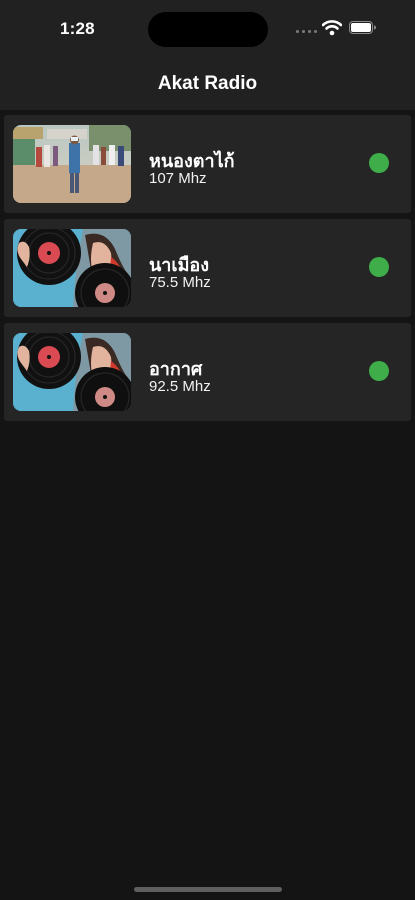 The width and height of the screenshot is (415, 900). What do you see at coordinates (180, 386) in the screenshot?
I see `station-frequency: 92.5 Mhz` at bounding box center [180, 386].